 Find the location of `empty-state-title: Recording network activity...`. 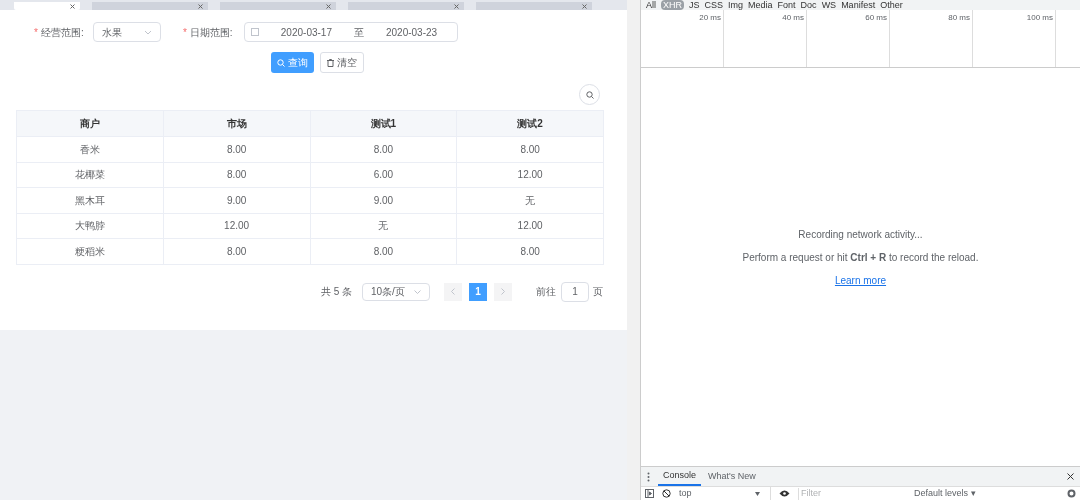

empty-state-title: Recording network activity... is located at coordinates (860, 234).